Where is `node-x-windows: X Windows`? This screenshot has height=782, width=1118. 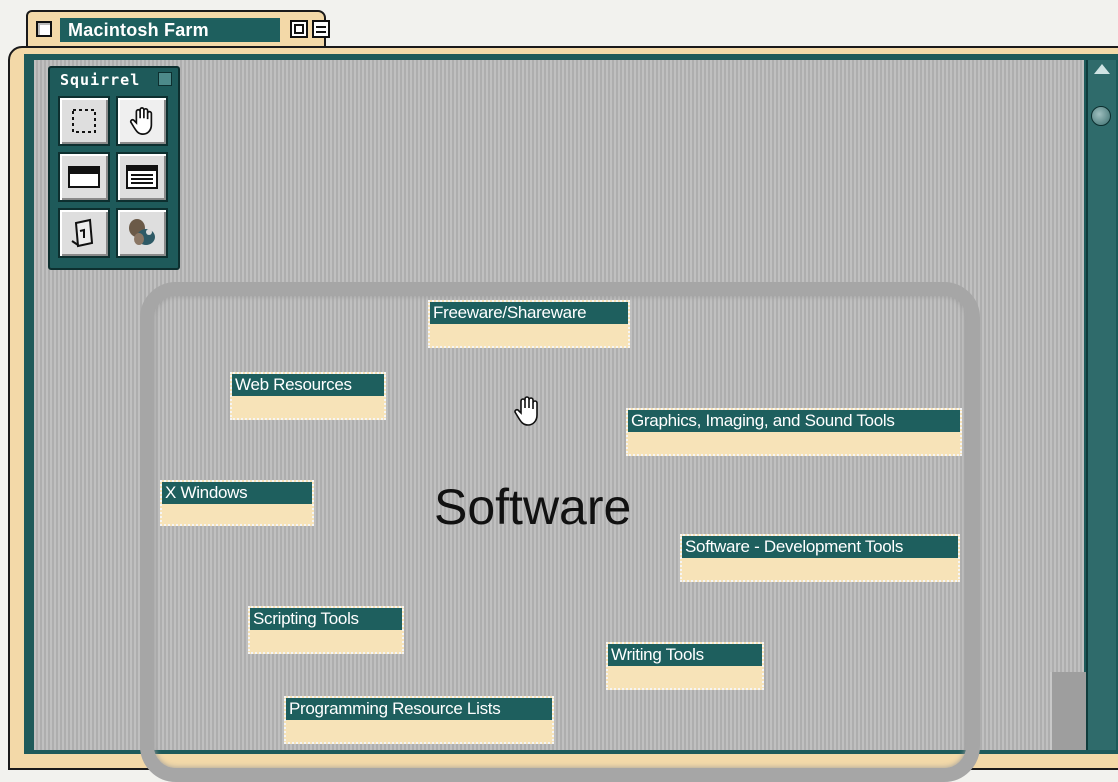 node-x-windows: X Windows is located at coordinates (237, 503).